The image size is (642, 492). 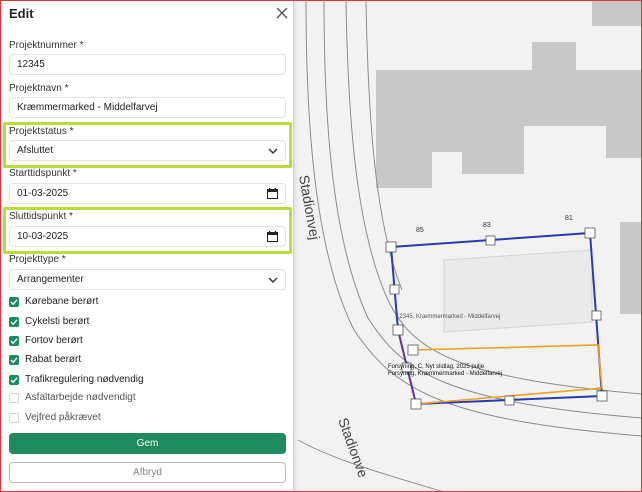 What do you see at coordinates (147, 279) in the screenshot?
I see `projekttype-select: Arrangementer` at bounding box center [147, 279].